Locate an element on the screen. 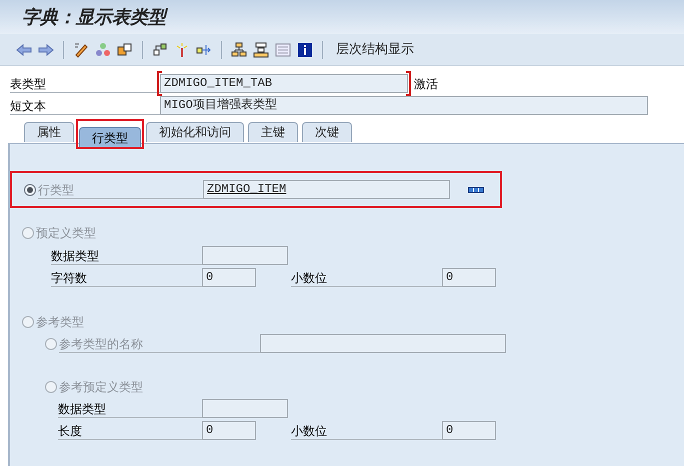 Image resolution: width=684 pixels, height=466 pixels. input-field: ZDMIGO_ITEM_TAB is located at coordinates (284, 83).